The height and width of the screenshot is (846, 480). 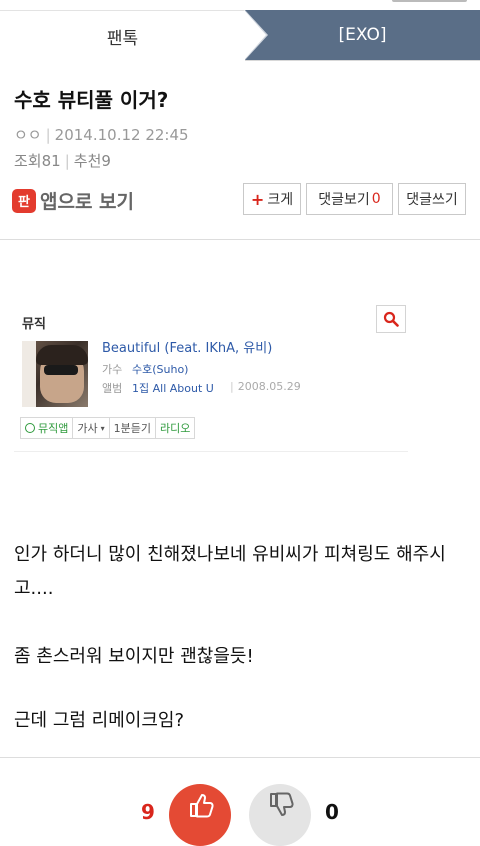 What do you see at coordinates (106, 161) in the screenshot?
I see `recommend-count: 9` at bounding box center [106, 161].